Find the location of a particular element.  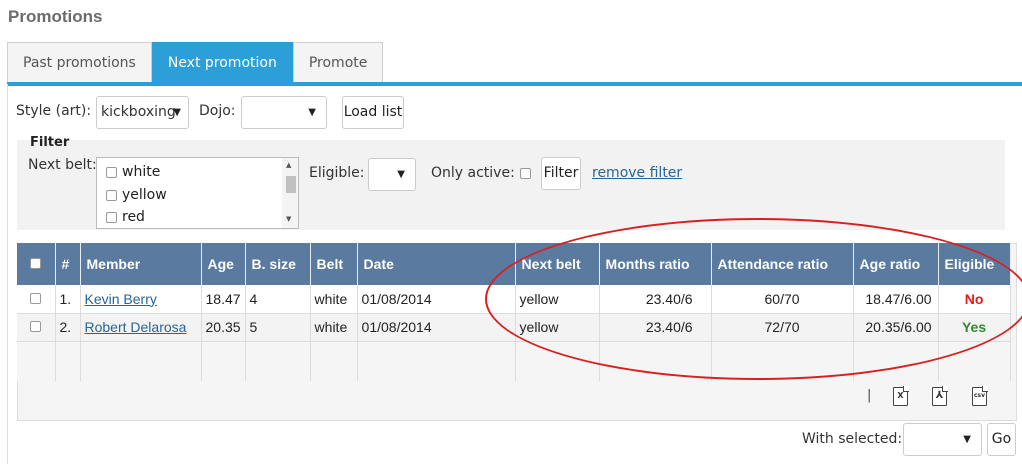

only-active-checkbox is located at coordinates (525, 173).